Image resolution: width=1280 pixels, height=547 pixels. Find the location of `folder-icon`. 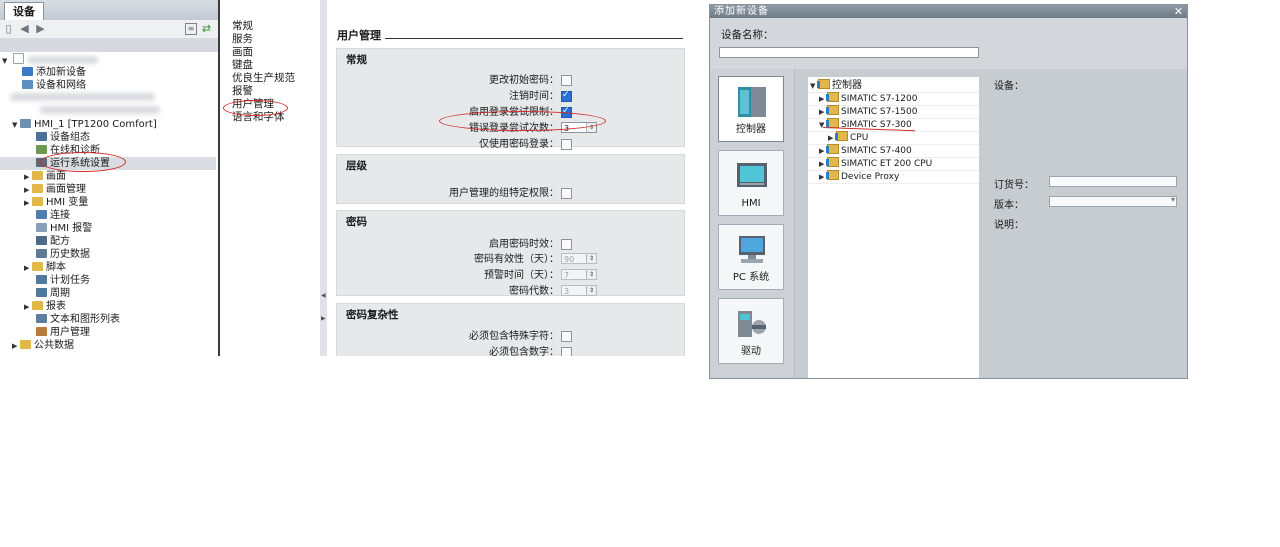

folder-icon is located at coordinates (25, 344).